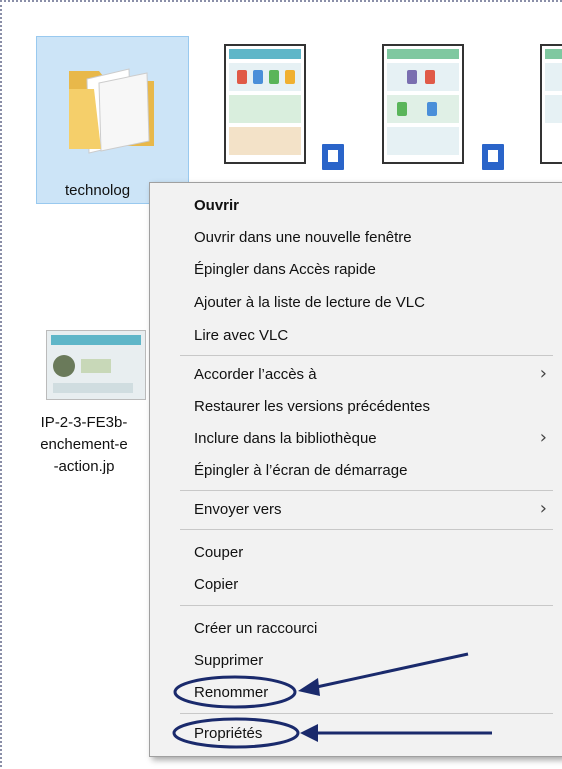  Describe the element at coordinates (228, 660) in the screenshot. I see `menu-item-delete: Supprimer` at that location.